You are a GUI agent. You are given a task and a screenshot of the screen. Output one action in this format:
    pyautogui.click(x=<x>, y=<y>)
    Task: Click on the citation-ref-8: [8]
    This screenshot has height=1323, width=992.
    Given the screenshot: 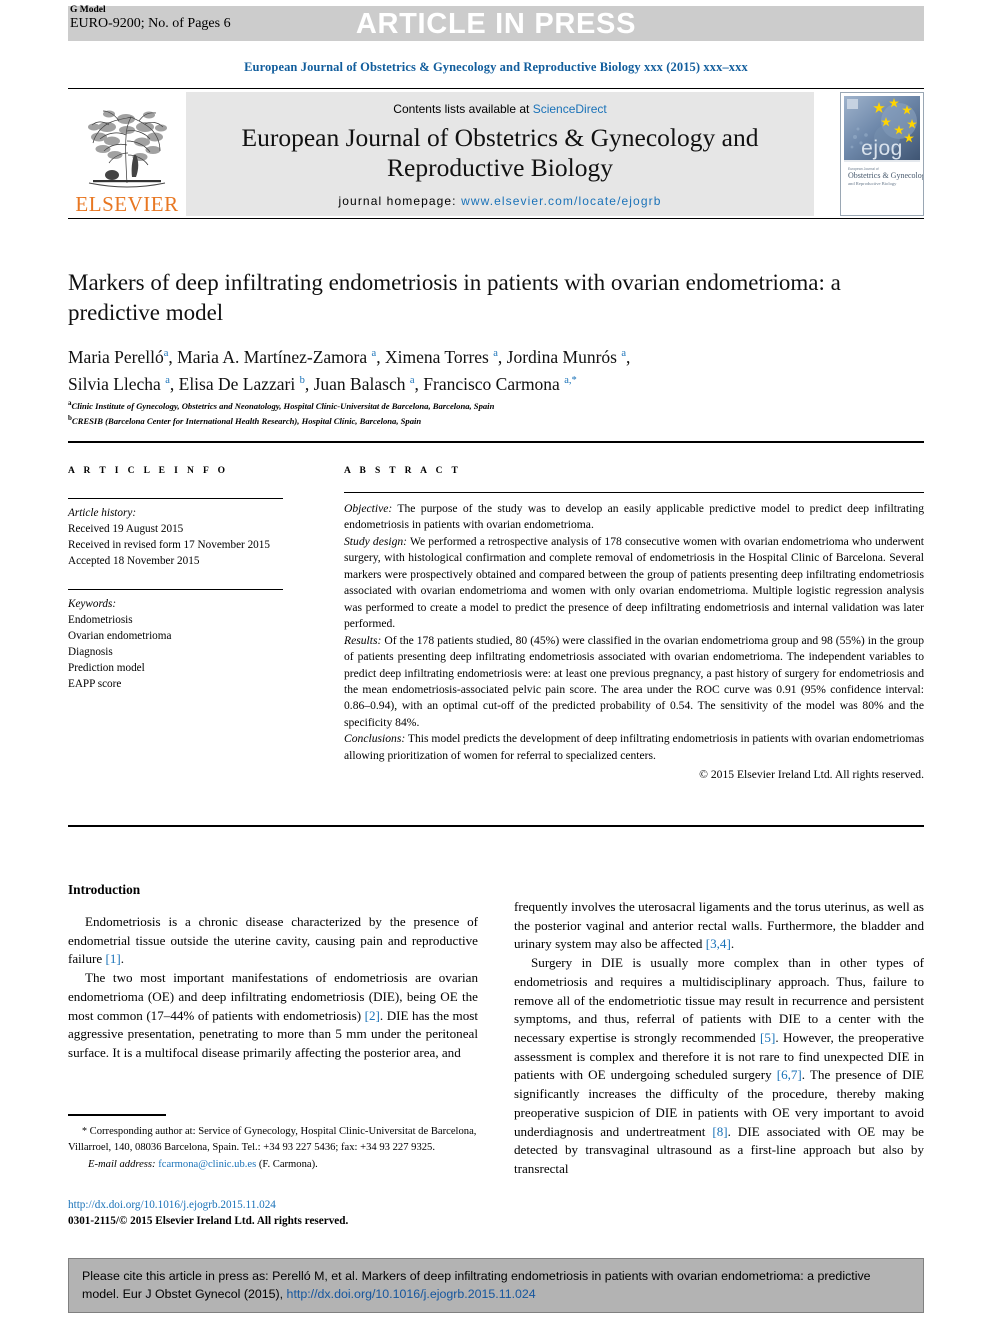 What is the action you would take?
    pyautogui.click(x=719, y=1131)
    